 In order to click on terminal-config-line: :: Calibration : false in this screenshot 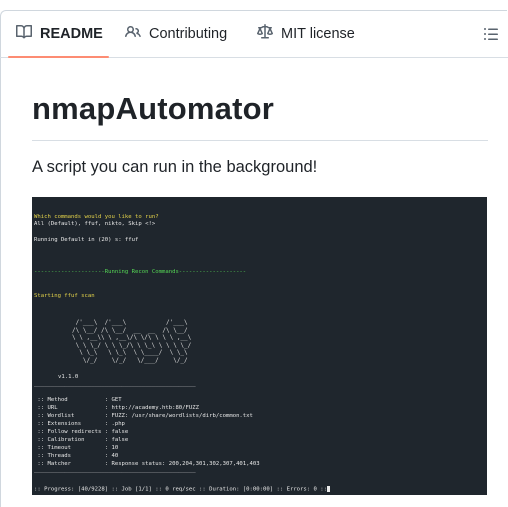, I will do `click(81, 440)`.